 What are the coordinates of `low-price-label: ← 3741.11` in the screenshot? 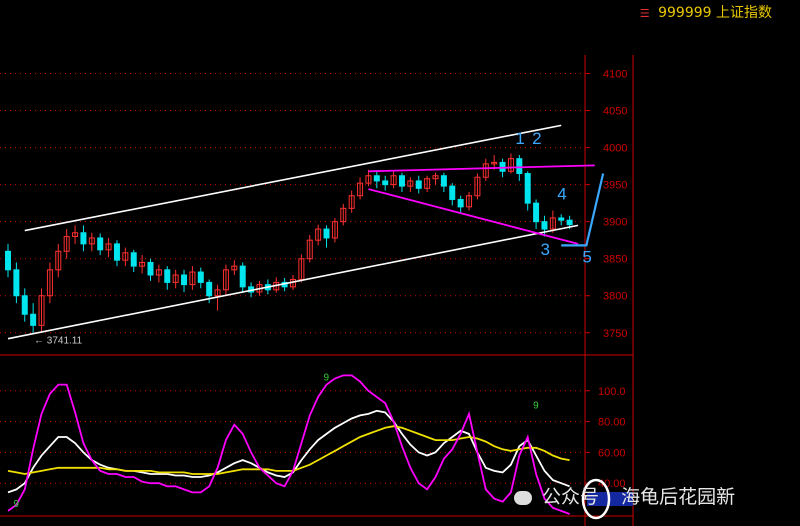 It's located at (58, 340).